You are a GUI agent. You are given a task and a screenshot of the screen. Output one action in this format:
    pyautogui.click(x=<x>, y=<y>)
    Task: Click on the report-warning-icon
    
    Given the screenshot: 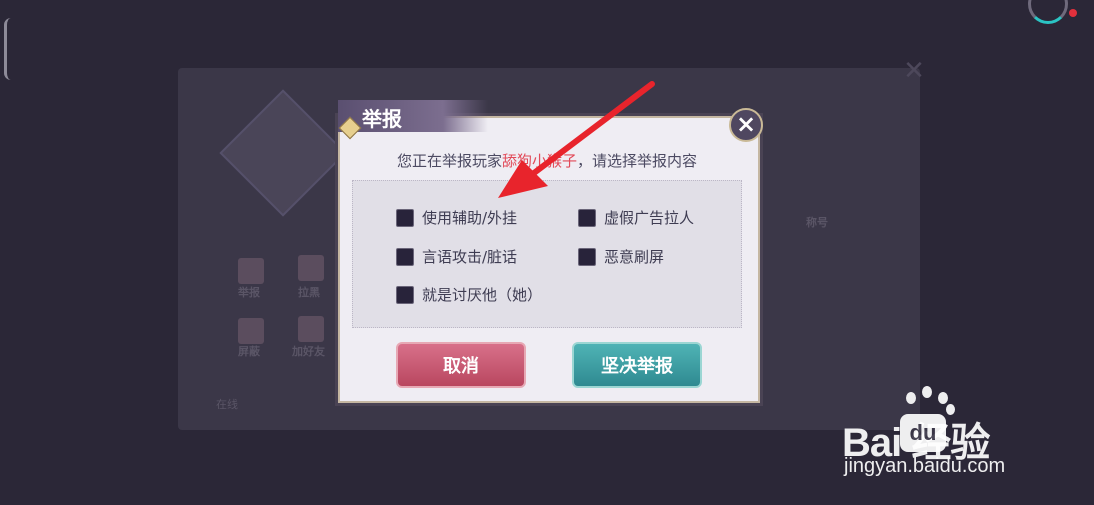 What is the action you would take?
    pyautogui.click(x=251, y=271)
    